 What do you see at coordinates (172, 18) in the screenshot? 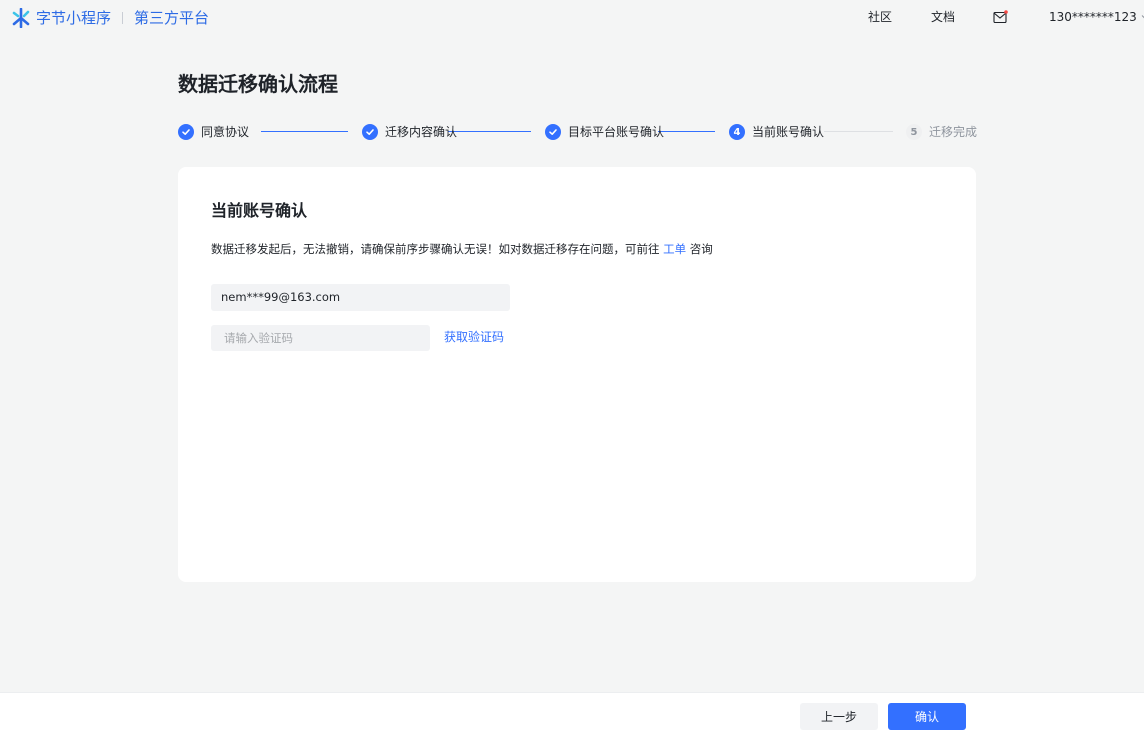
I see `platform-title: 第三方平台` at bounding box center [172, 18].